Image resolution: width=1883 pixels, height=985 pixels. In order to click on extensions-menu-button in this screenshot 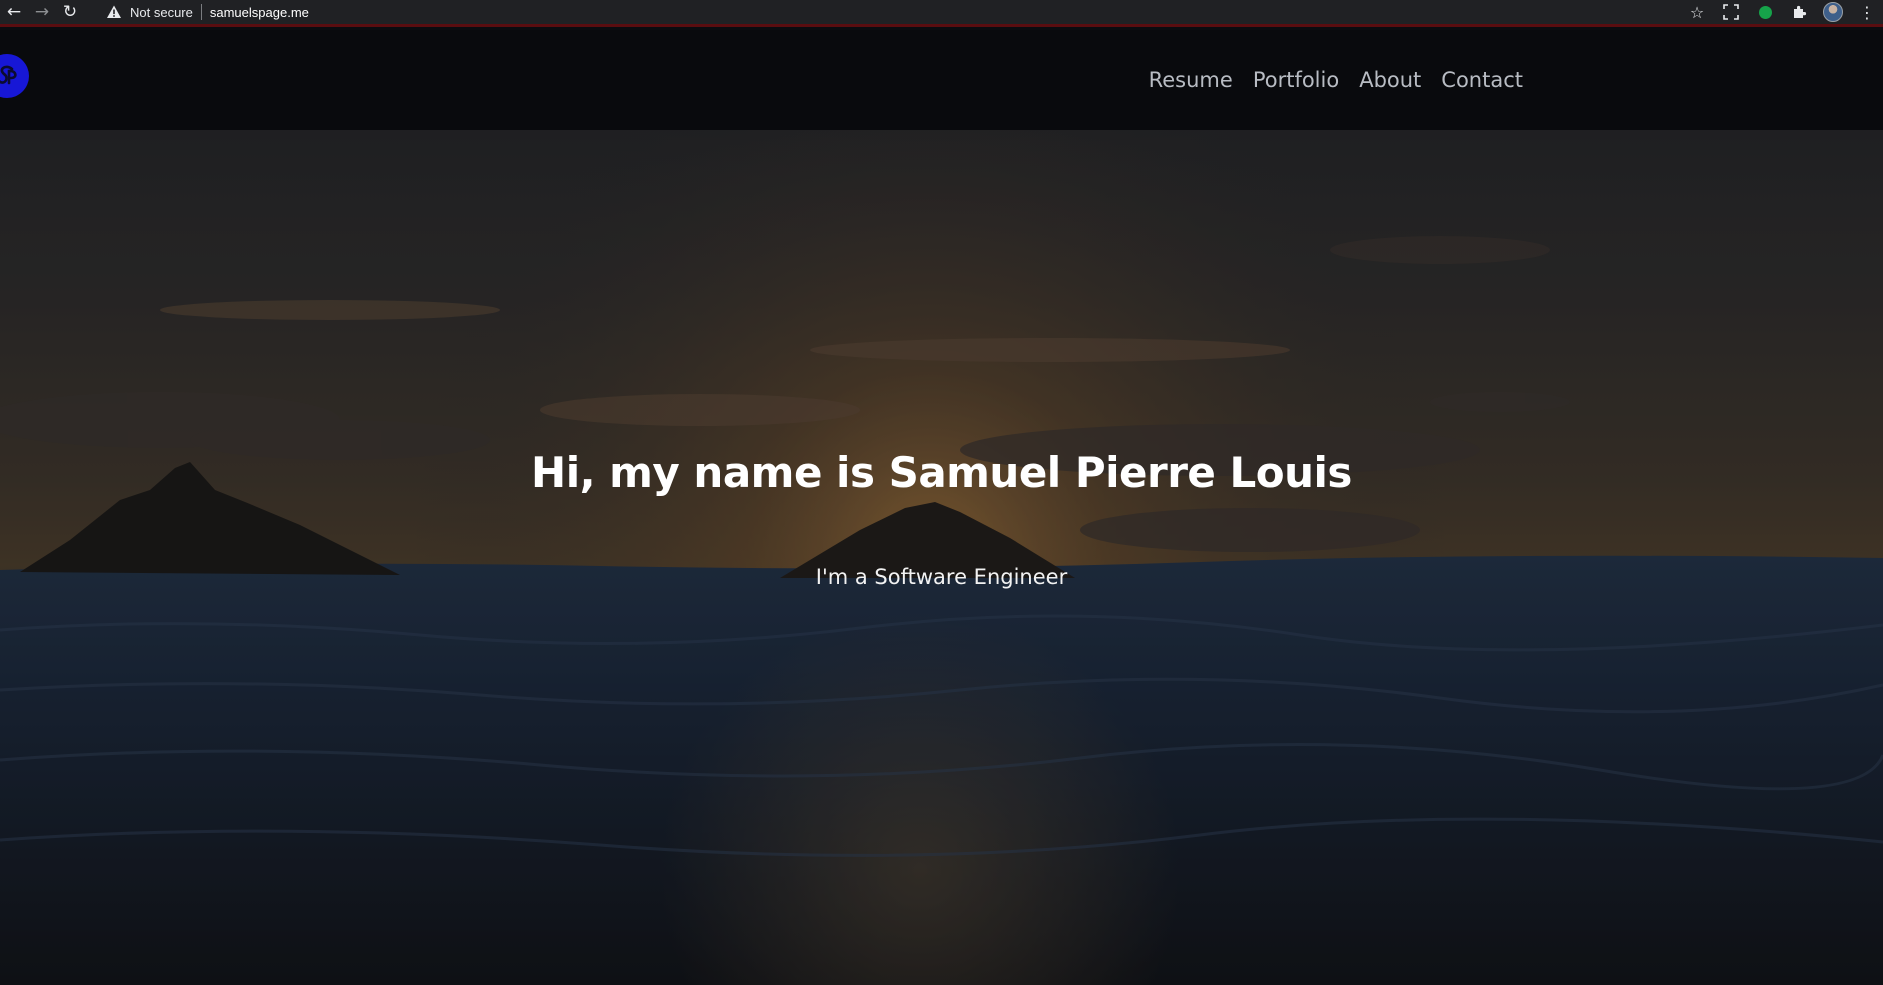, I will do `click(1799, 12)`.